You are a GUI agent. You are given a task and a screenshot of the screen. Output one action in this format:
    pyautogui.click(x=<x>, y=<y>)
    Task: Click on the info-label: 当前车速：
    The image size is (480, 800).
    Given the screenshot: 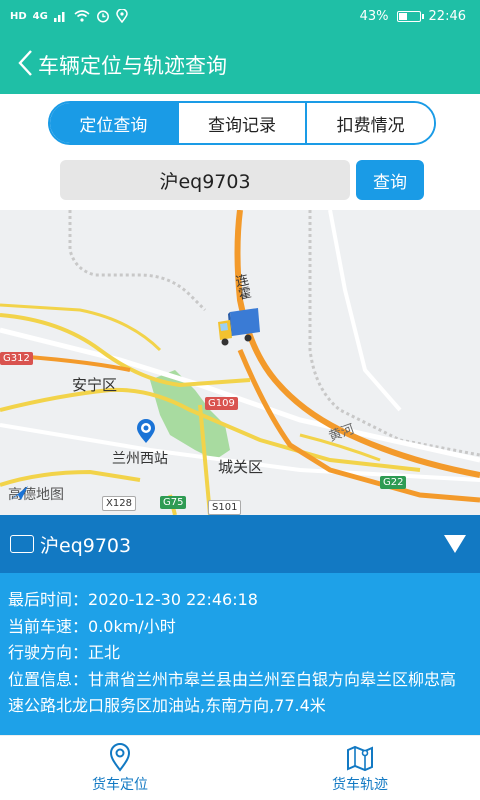 What is the action you would take?
    pyautogui.click(x=48, y=626)
    